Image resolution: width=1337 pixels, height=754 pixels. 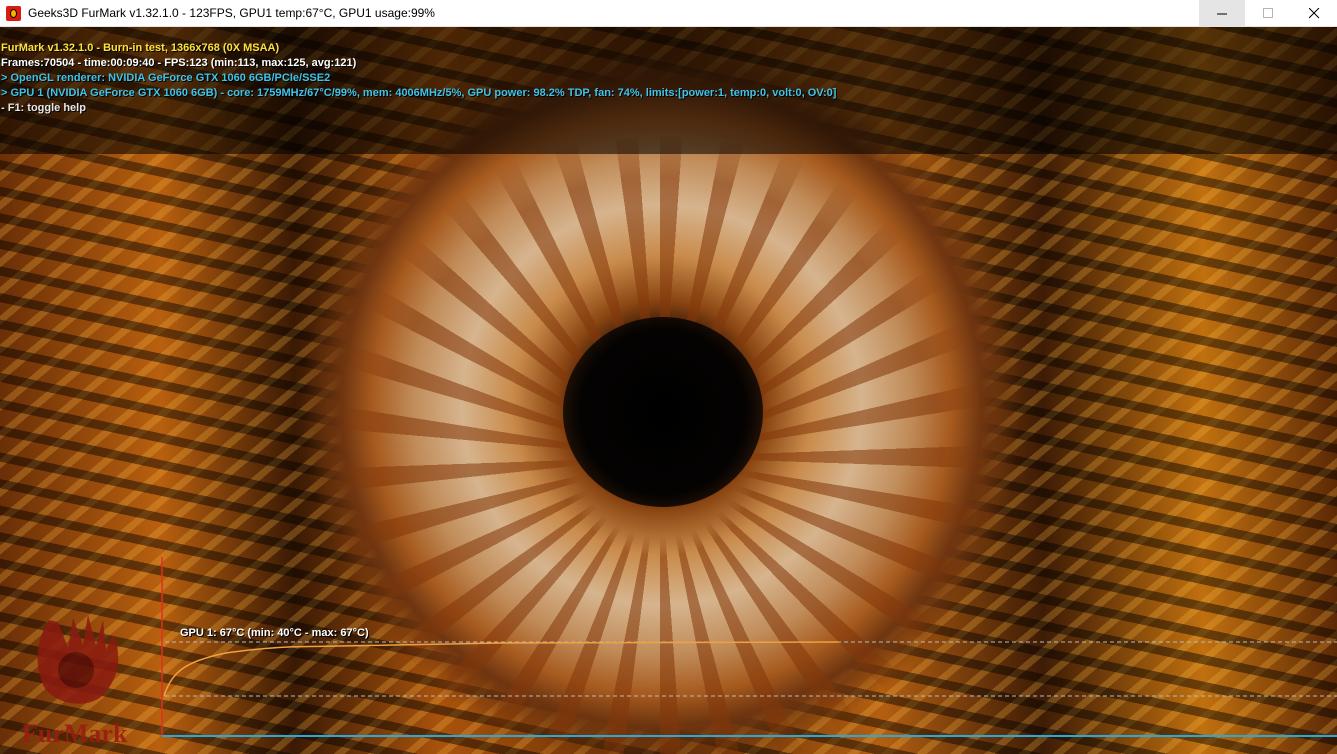 What do you see at coordinates (75, 681) in the screenshot?
I see `furmark-logo: FurMark` at bounding box center [75, 681].